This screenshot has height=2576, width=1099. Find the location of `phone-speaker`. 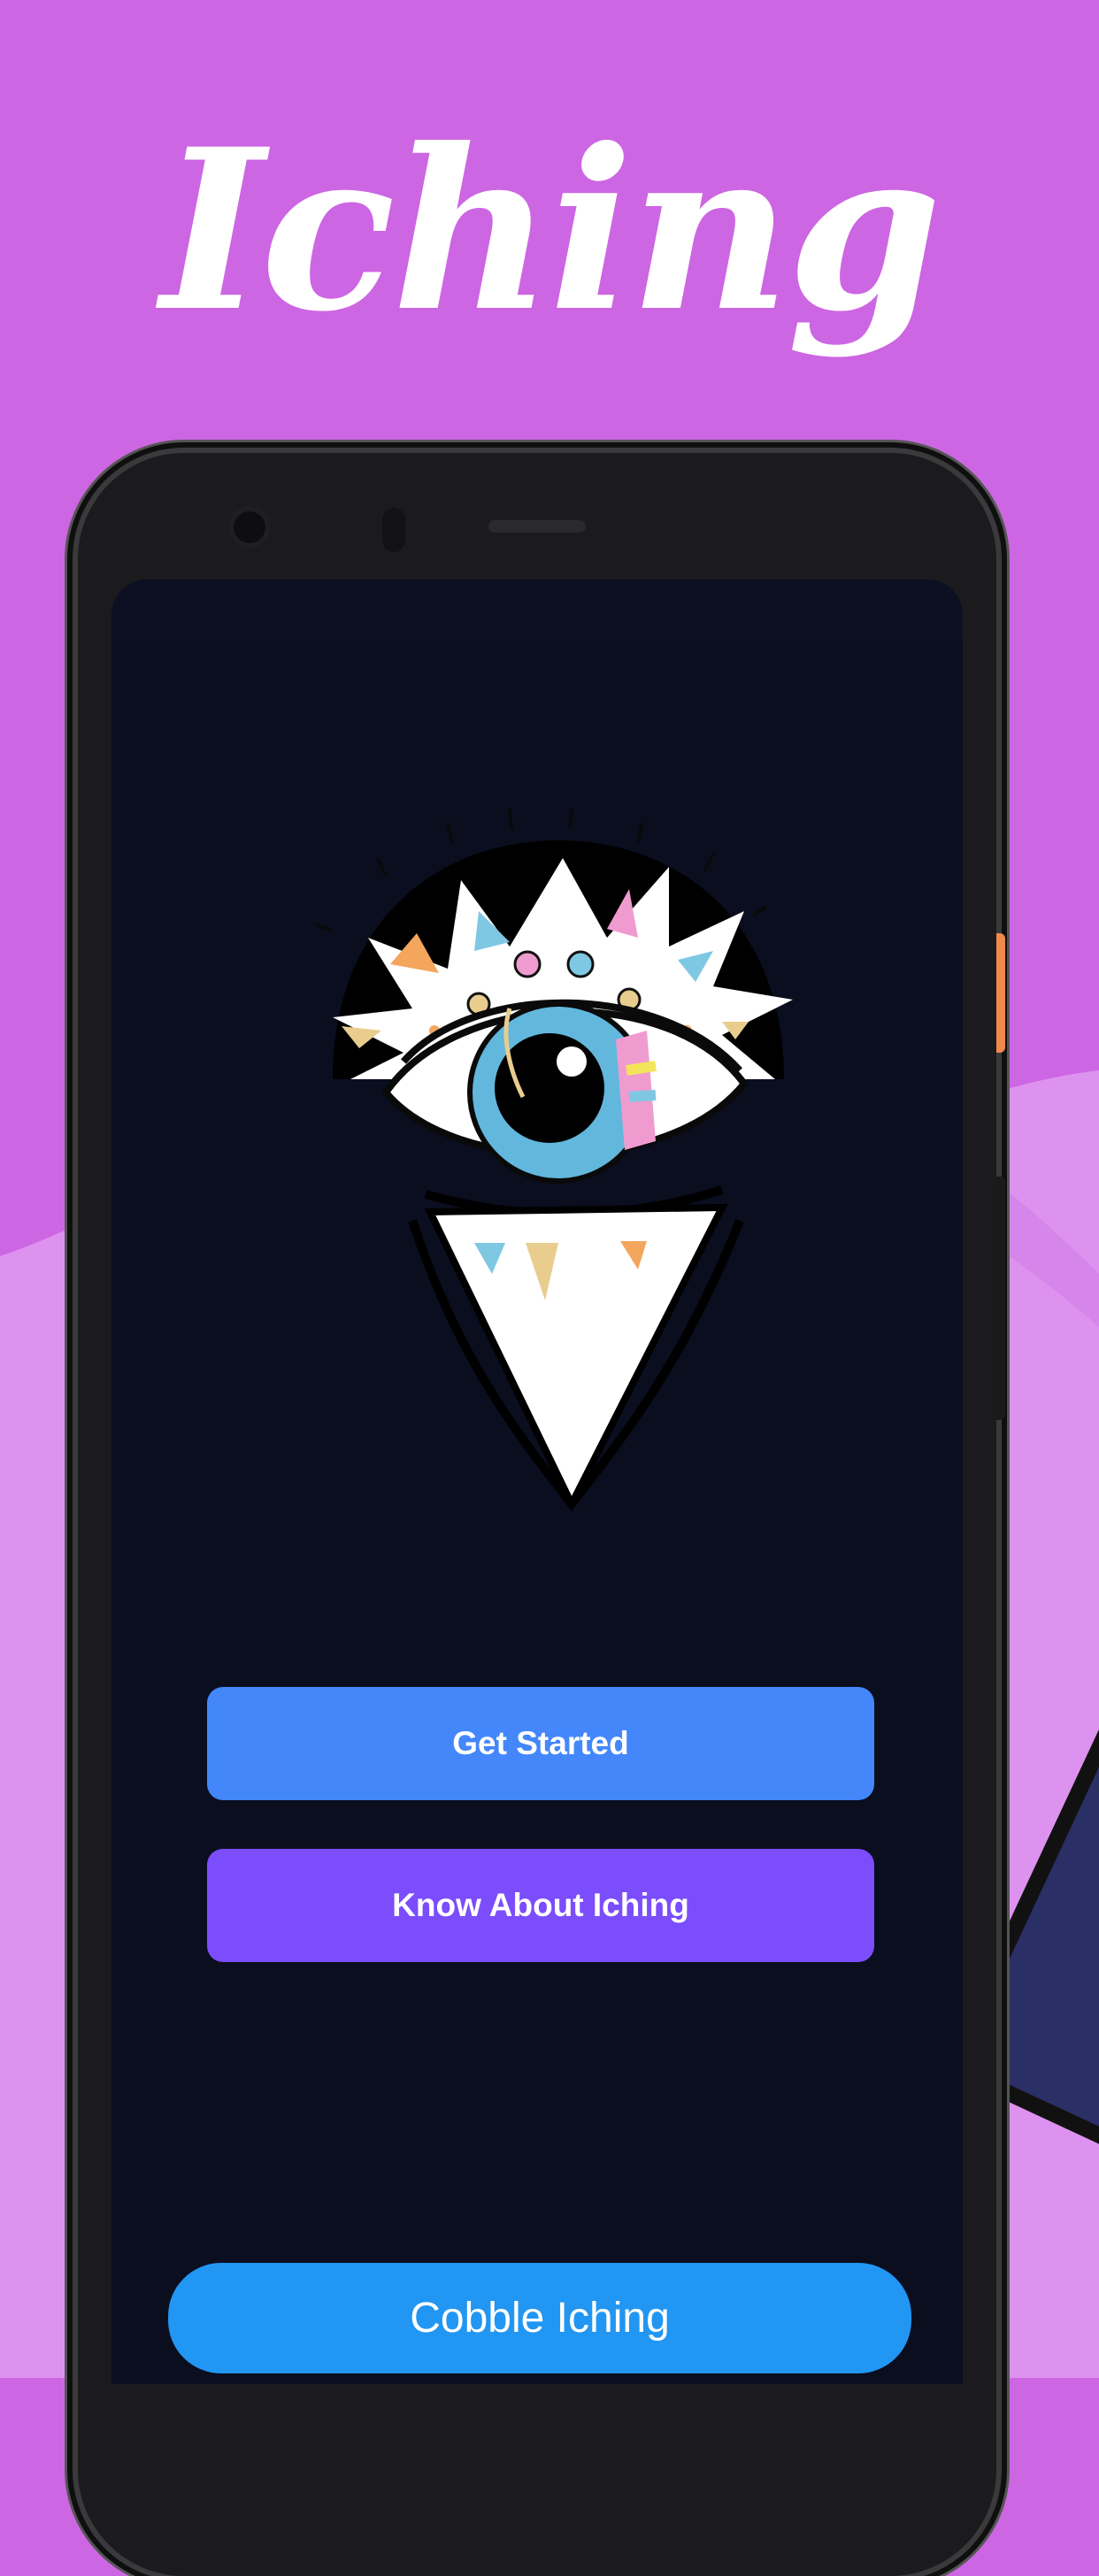

phone-speaker is located at coordinates (537, 526).